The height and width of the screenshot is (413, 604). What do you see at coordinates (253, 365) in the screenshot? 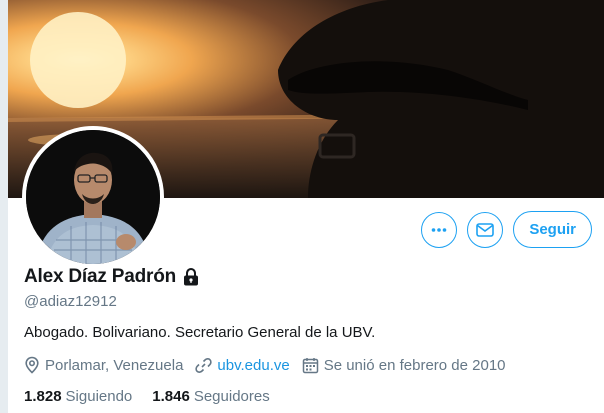
I see `website-link: ubv.edu.ve` at bounding box center [253, 365].